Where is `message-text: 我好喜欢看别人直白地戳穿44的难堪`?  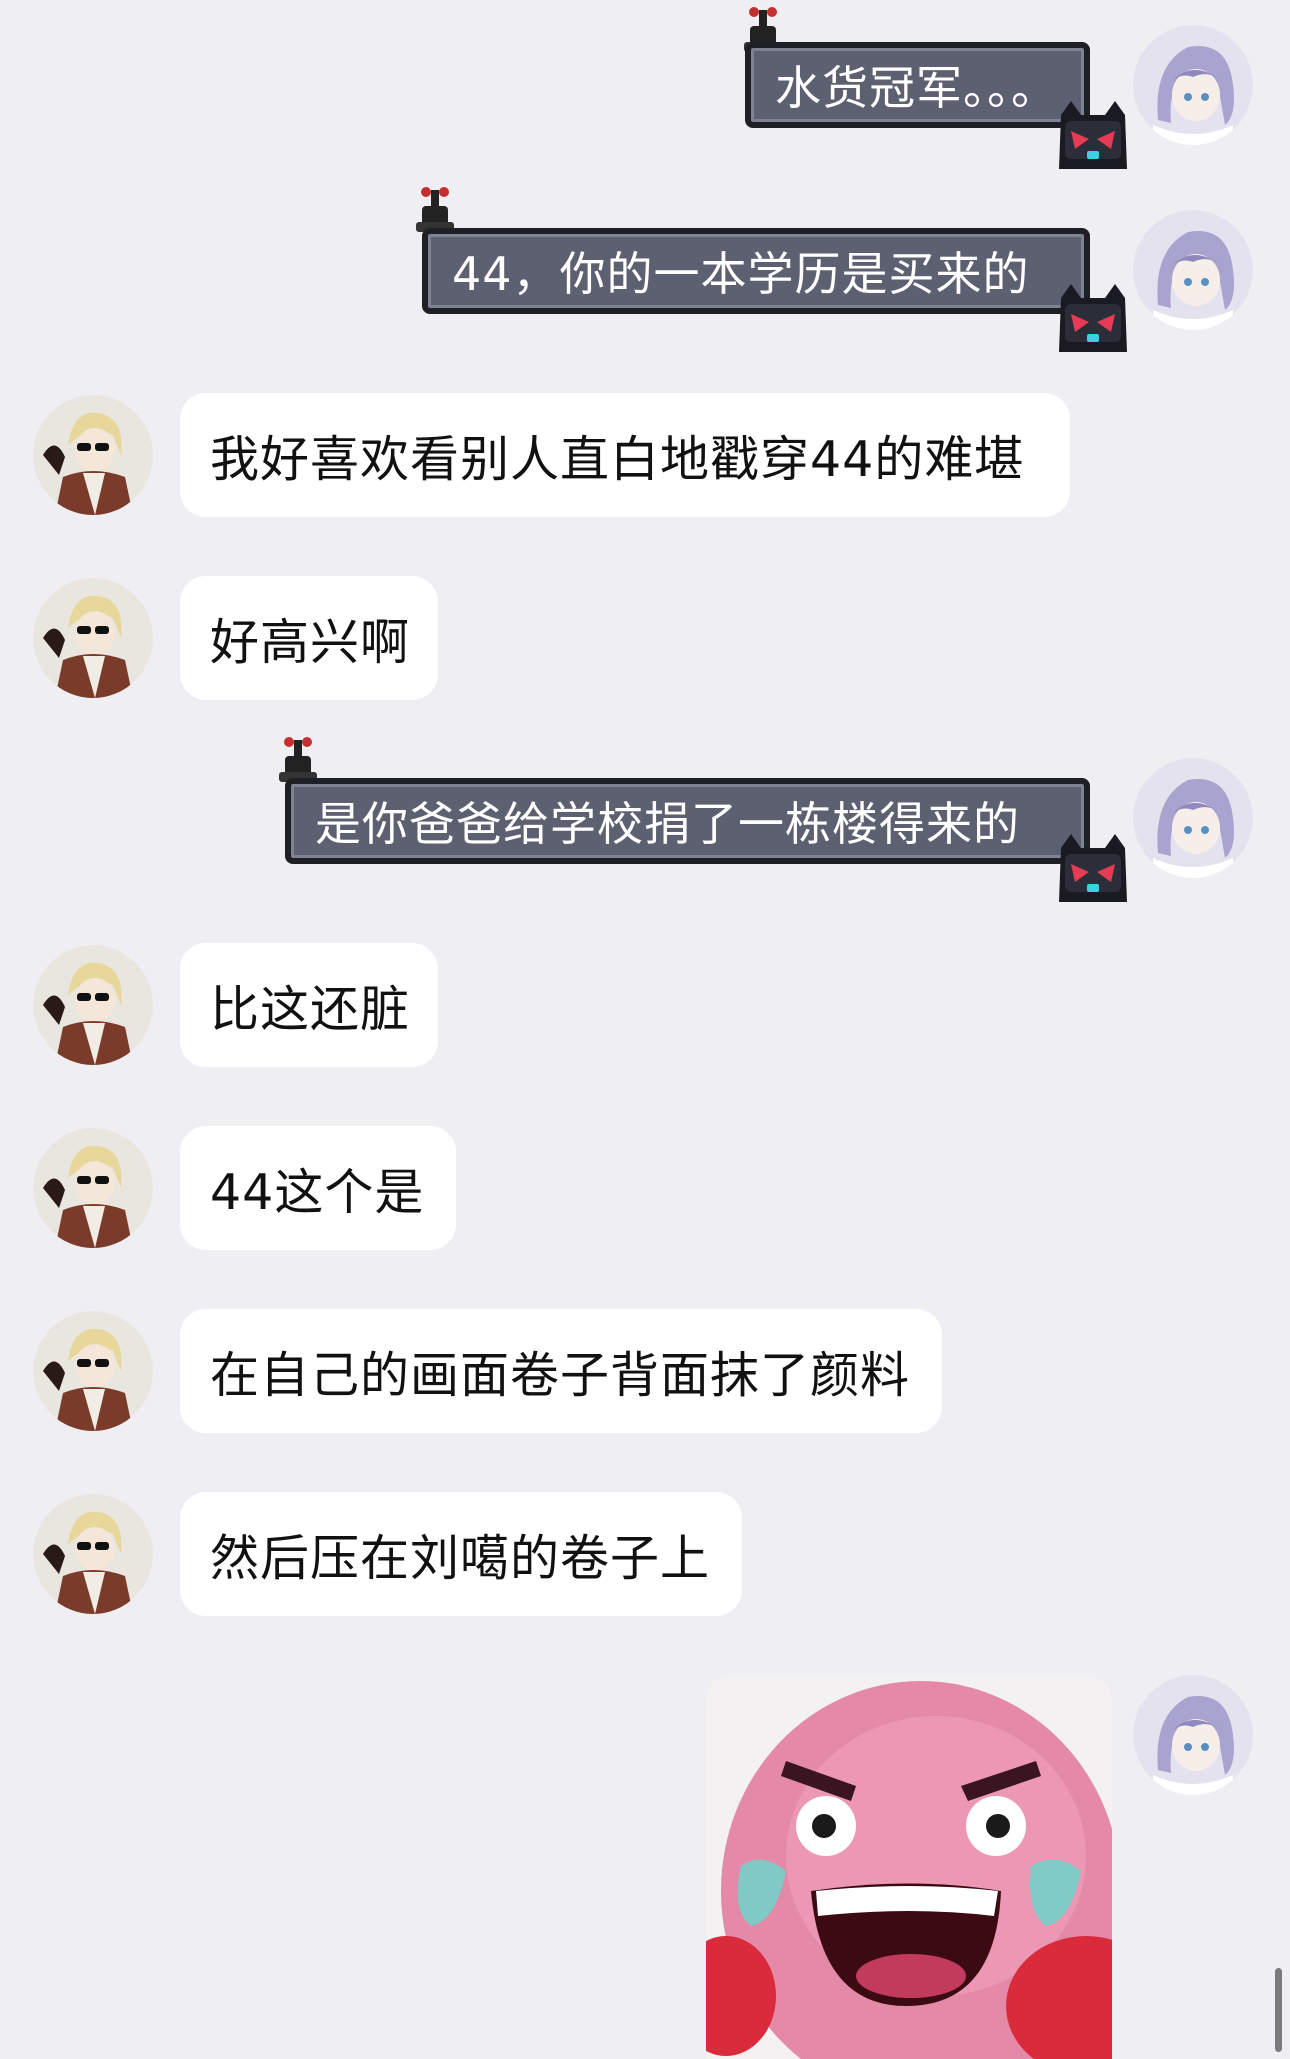 message-text: 我好喜欢看别人直白地戳穿44的难堪 is located at coordinates (617, 459).